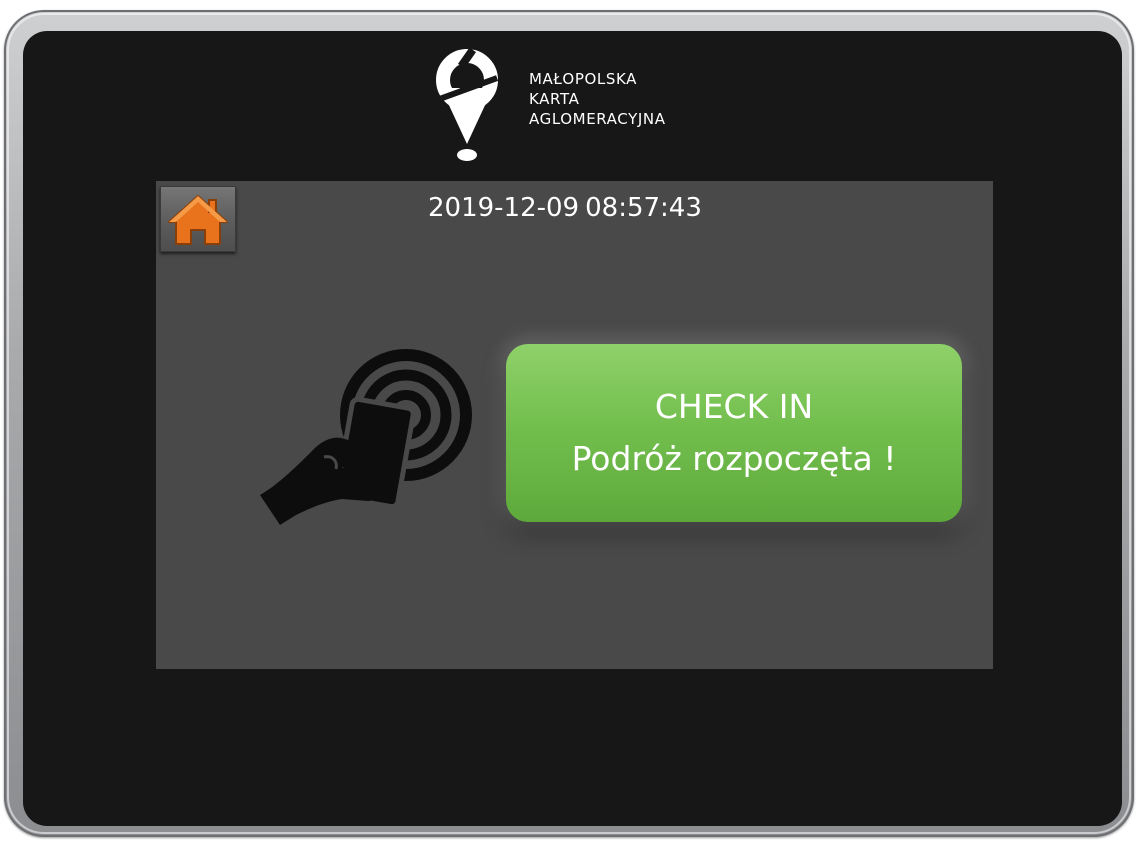 Image resolution: width=1138 pixels, height=841 pixels. What do you see at coordinates (734, 458) in the screenshot?
I see `checkin-message: Podróż rozpoczęta !` at bounding box center [734, 458].